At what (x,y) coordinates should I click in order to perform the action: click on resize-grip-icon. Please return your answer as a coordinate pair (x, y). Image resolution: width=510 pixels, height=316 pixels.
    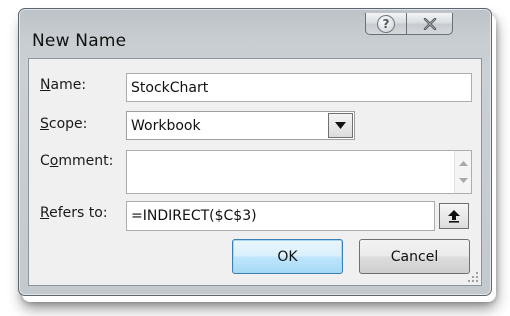
    Looking at the image, I should click on (473, 277).